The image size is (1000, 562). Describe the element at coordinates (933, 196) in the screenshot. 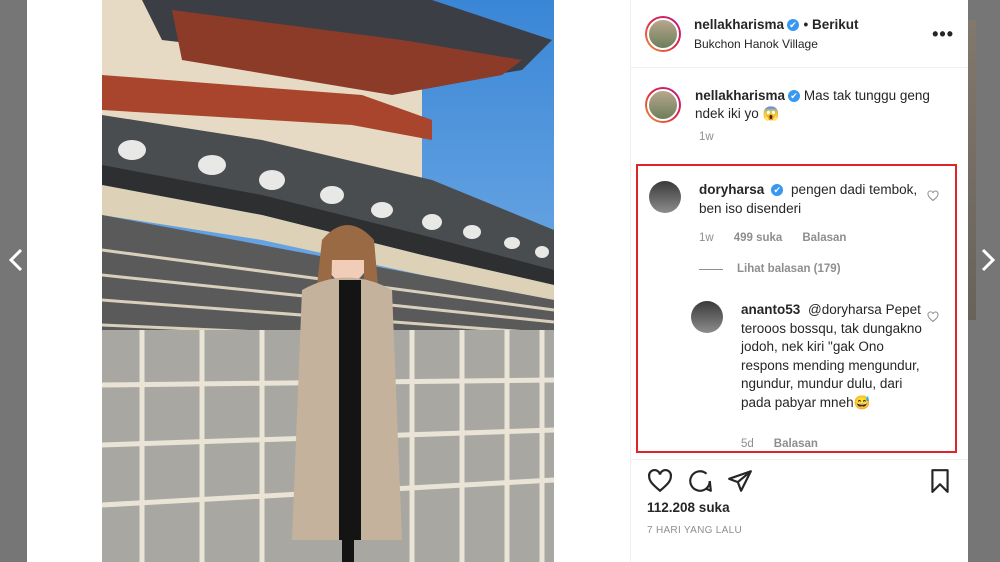

I see `comment-like-heart-icon` at that location.